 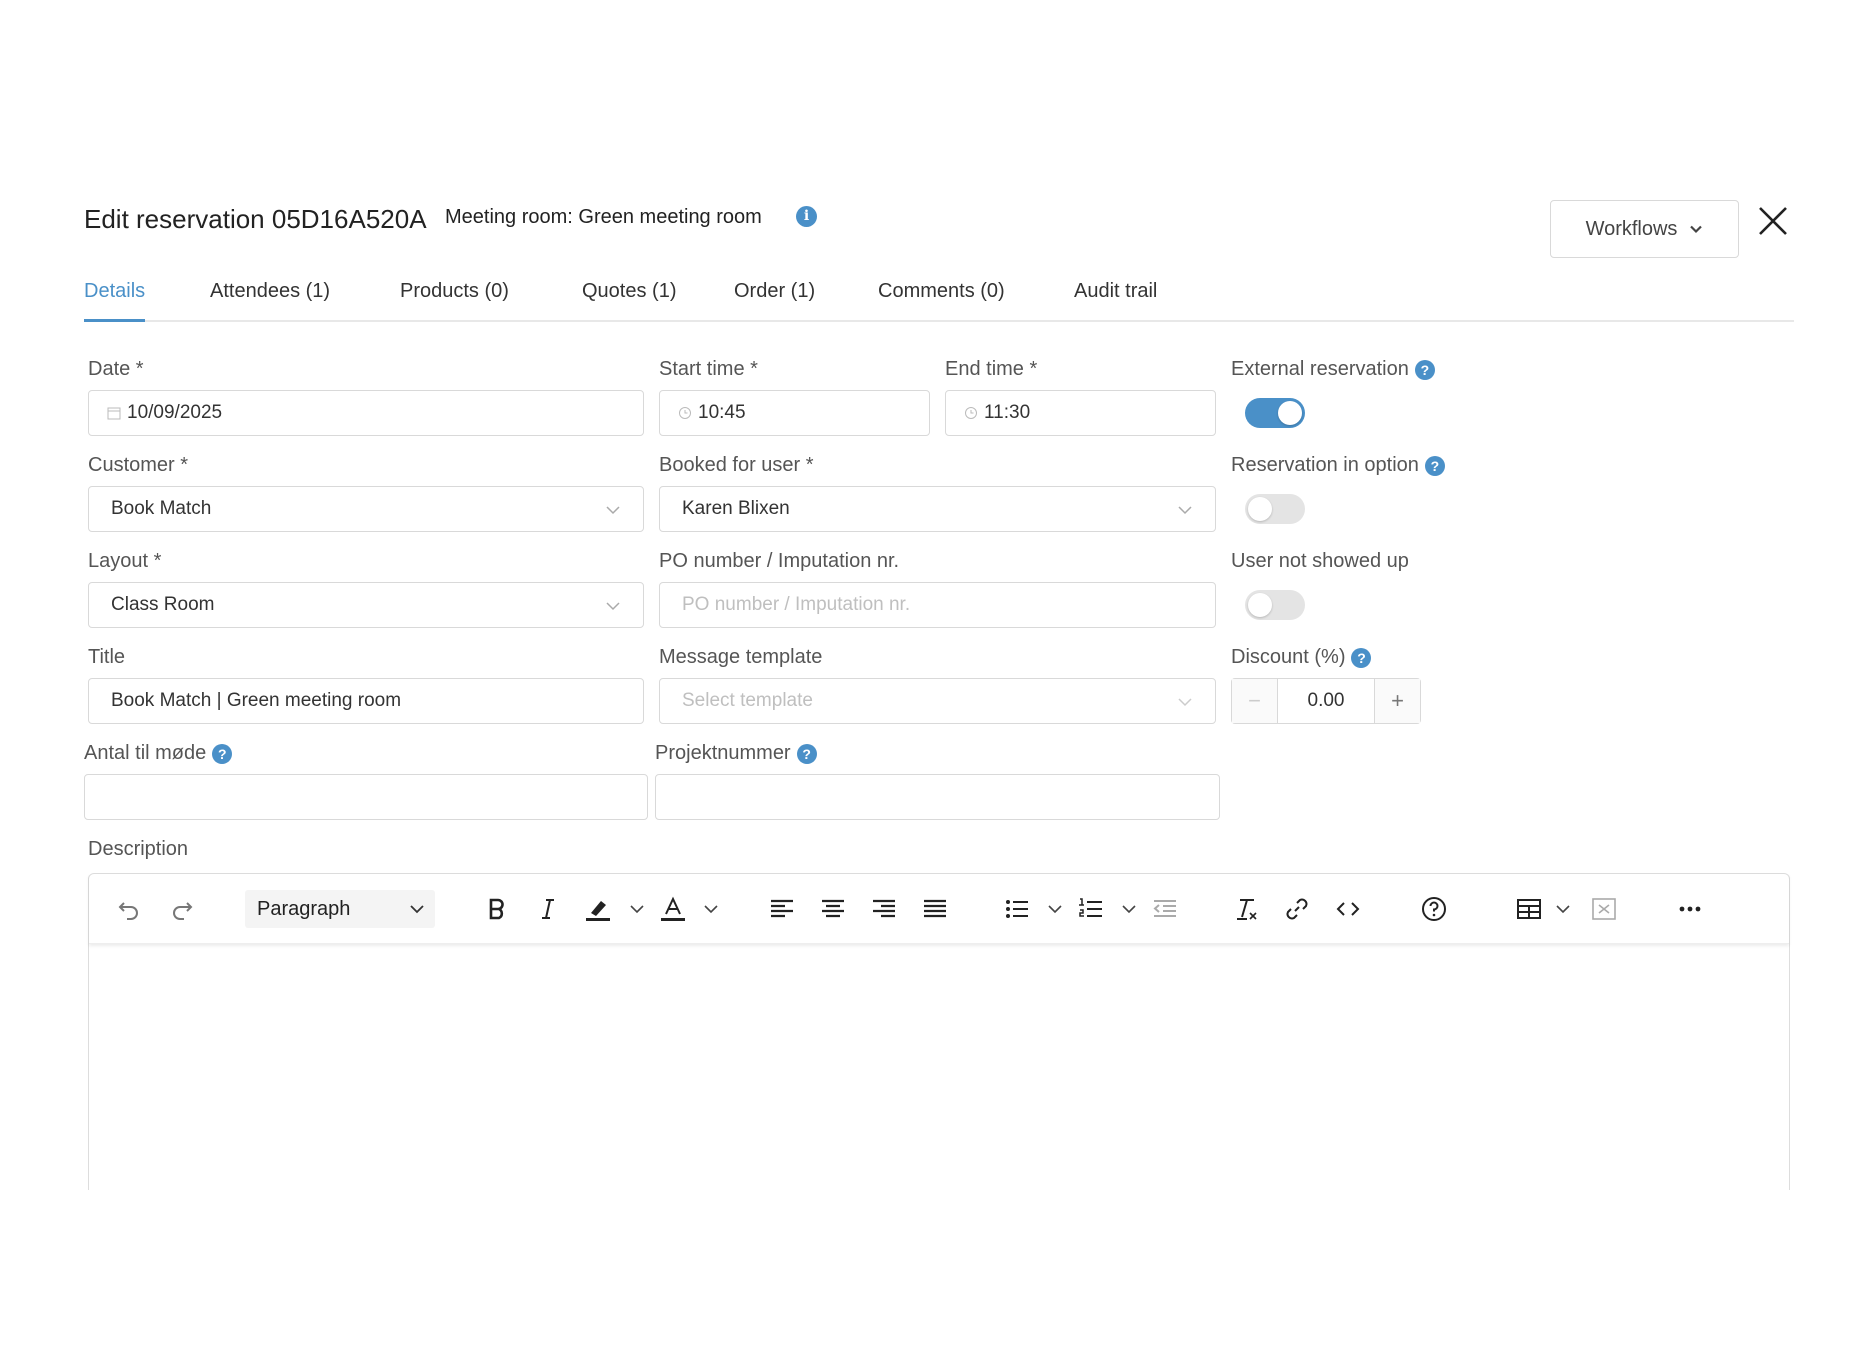 What do you see at coordinates (1275, 509) in the screenshot?
I see `reservation-in-option-toggle` at bounding box center [1275, 509].